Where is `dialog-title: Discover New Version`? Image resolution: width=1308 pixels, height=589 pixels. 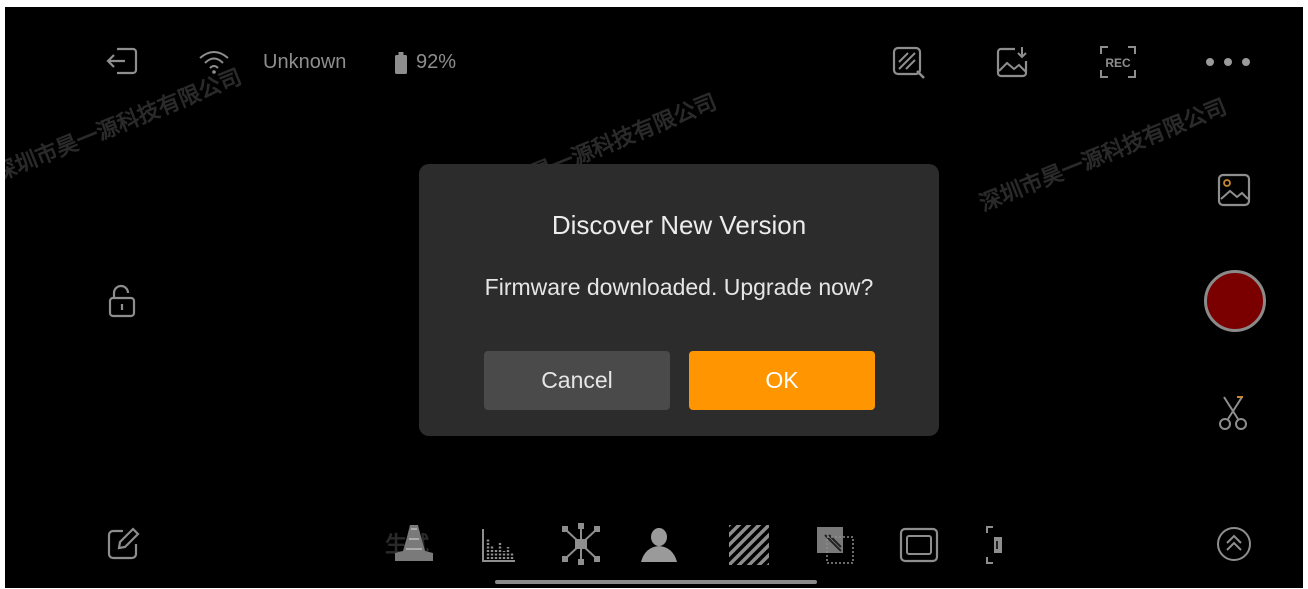
dialog-title: Discover New Version is located at coordinates (679, 225).